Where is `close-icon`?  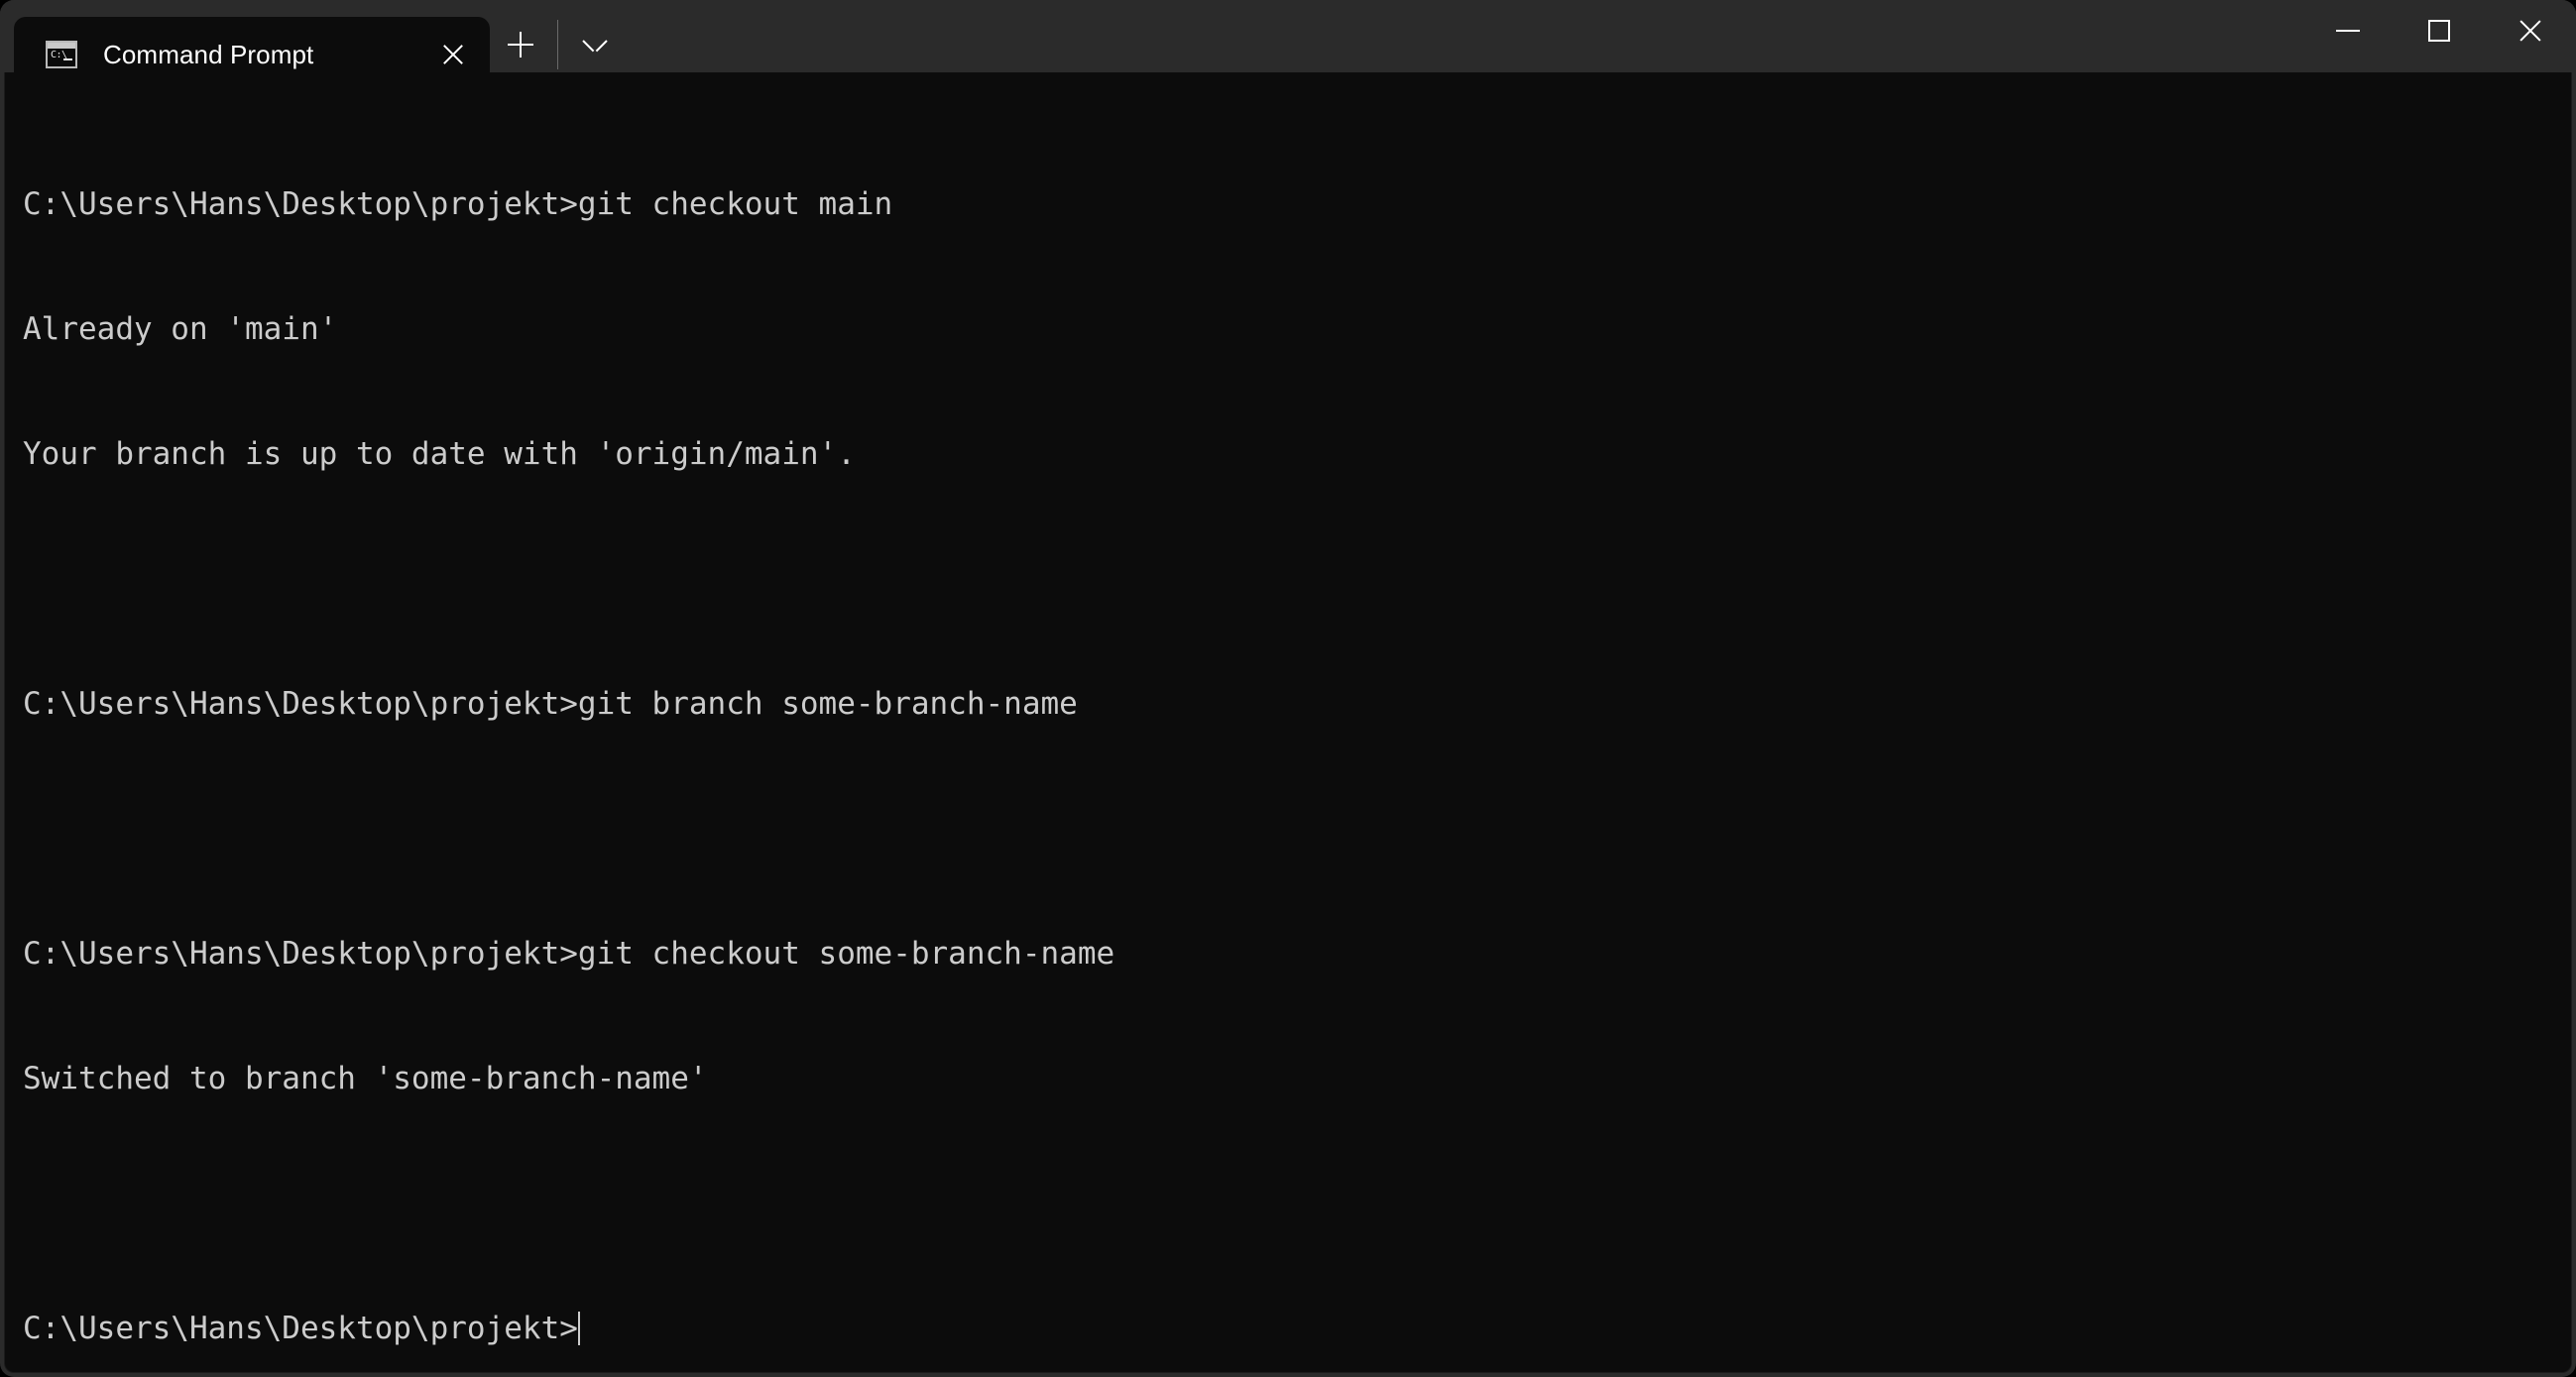
close-icon is located at coordinates (453, 54).